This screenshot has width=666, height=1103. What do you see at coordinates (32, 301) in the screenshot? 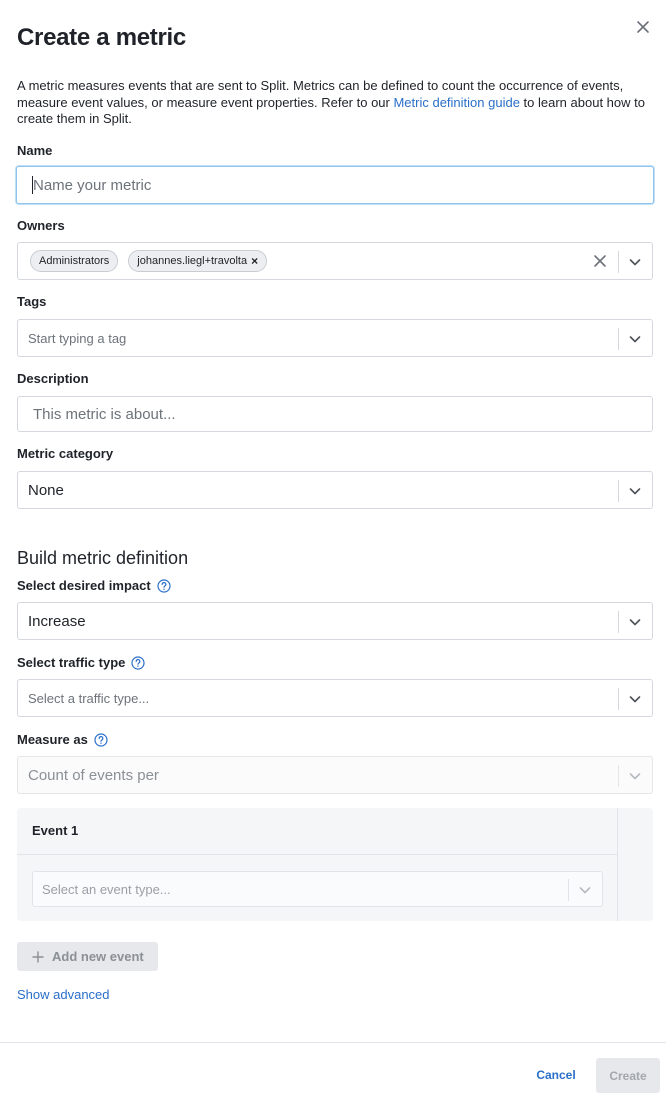
I see `tags-label: Tags` at bounding box center [32, 301].